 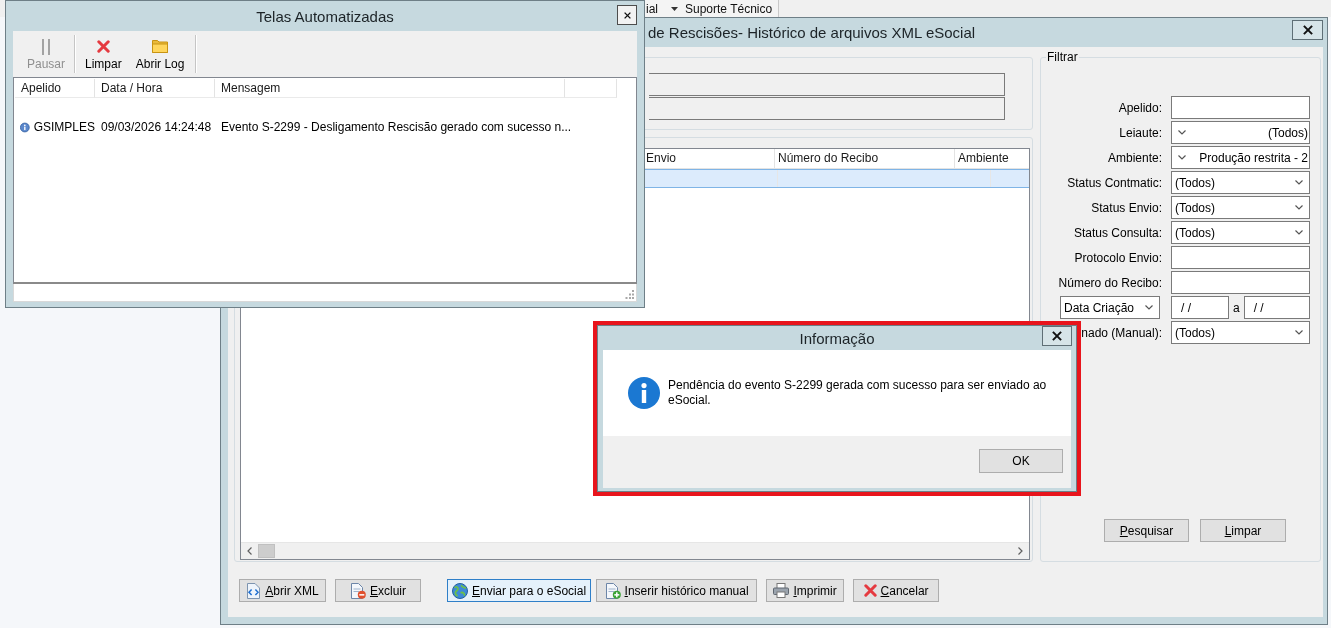 What do you see at coordinates (677, 590) in the screenshot?
I see `add-history-button: Inserir histórico manual` at bounding box center [677, 590].